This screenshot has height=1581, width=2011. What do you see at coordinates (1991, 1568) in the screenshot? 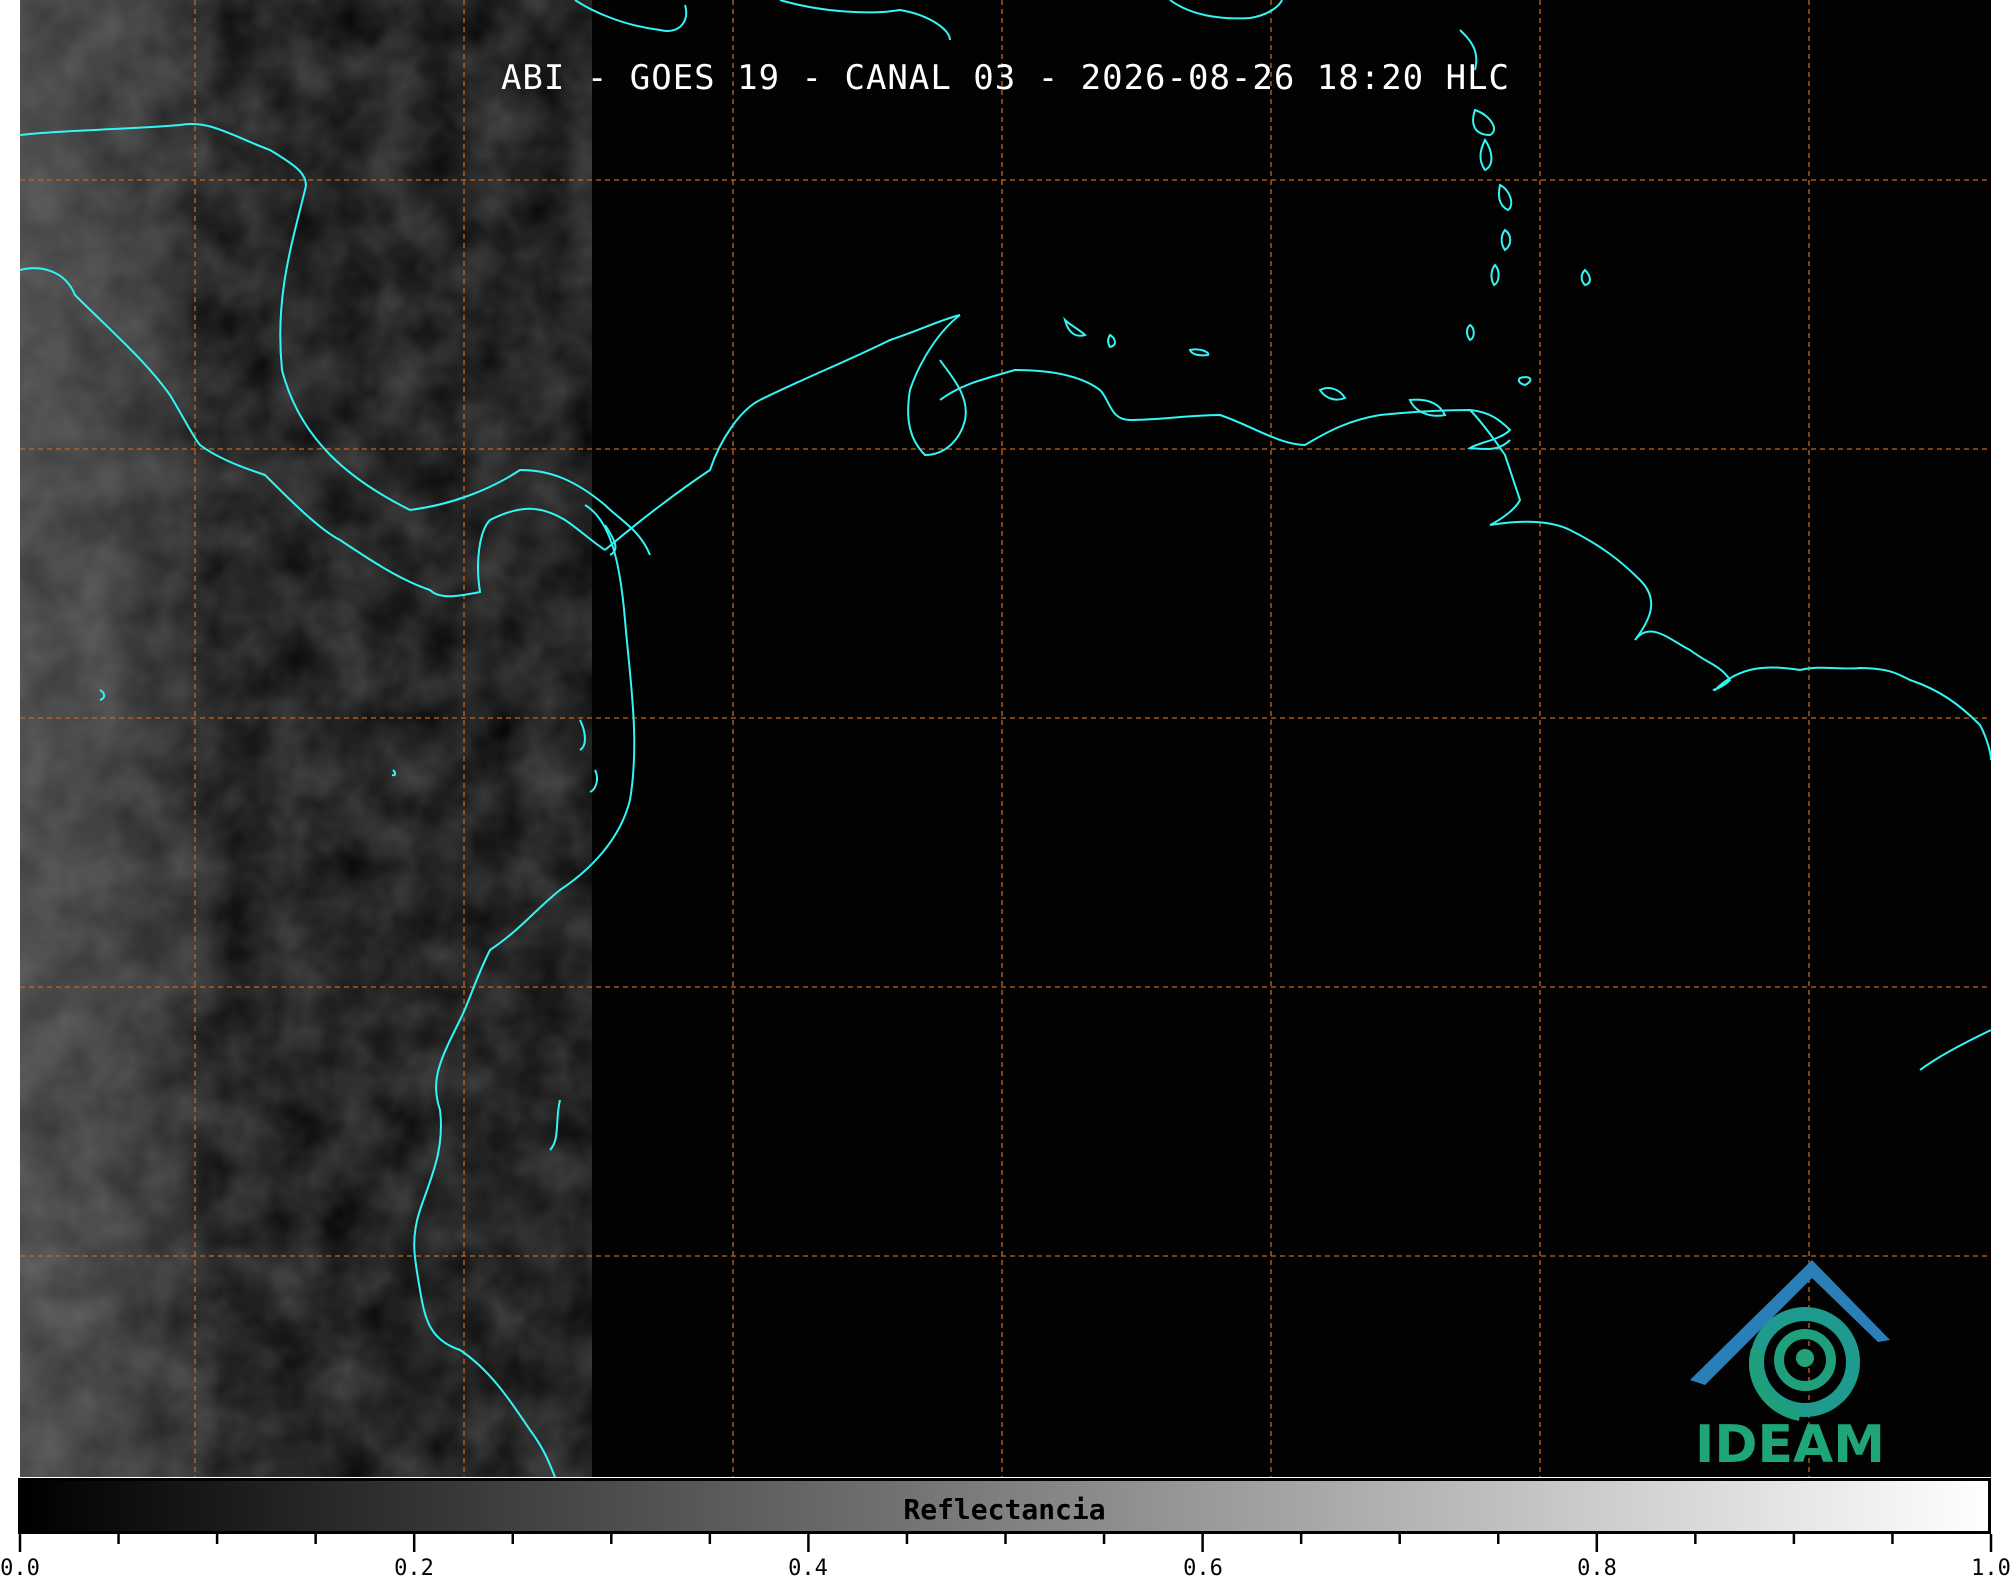
I see `colorbar-tick-label: 1.0` at bounding box center [1991, 1568].